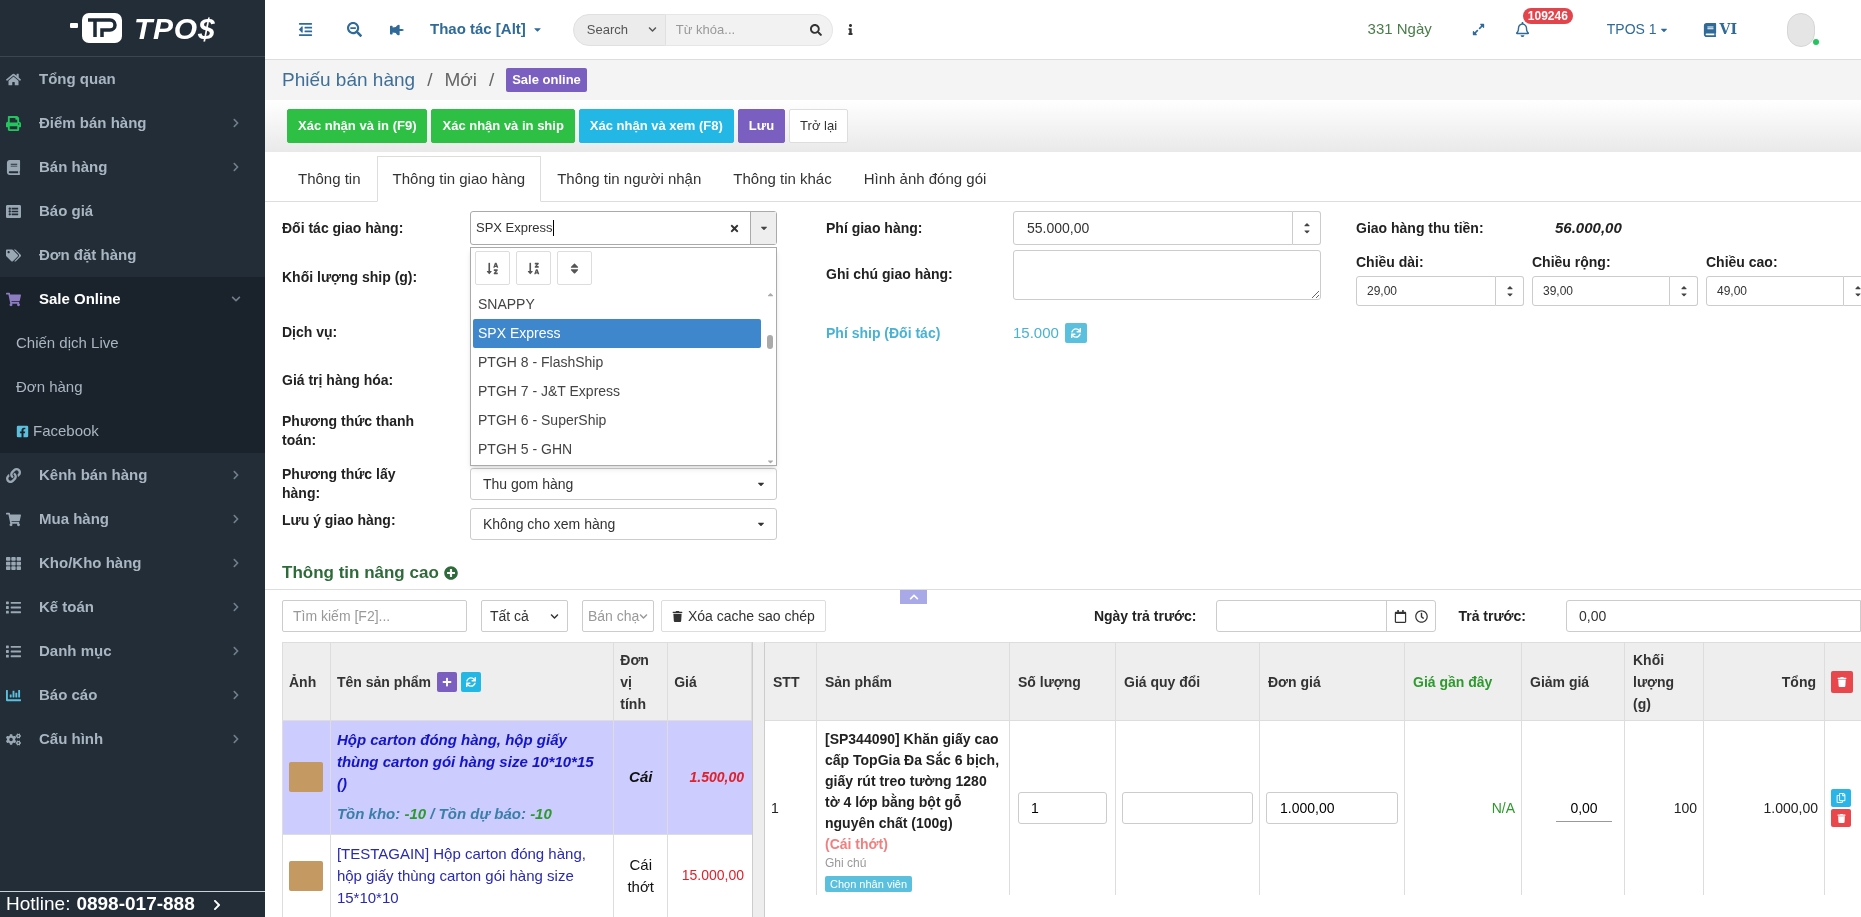  I want to click on sidebar-item: Cấu hình, so click(132, 739).